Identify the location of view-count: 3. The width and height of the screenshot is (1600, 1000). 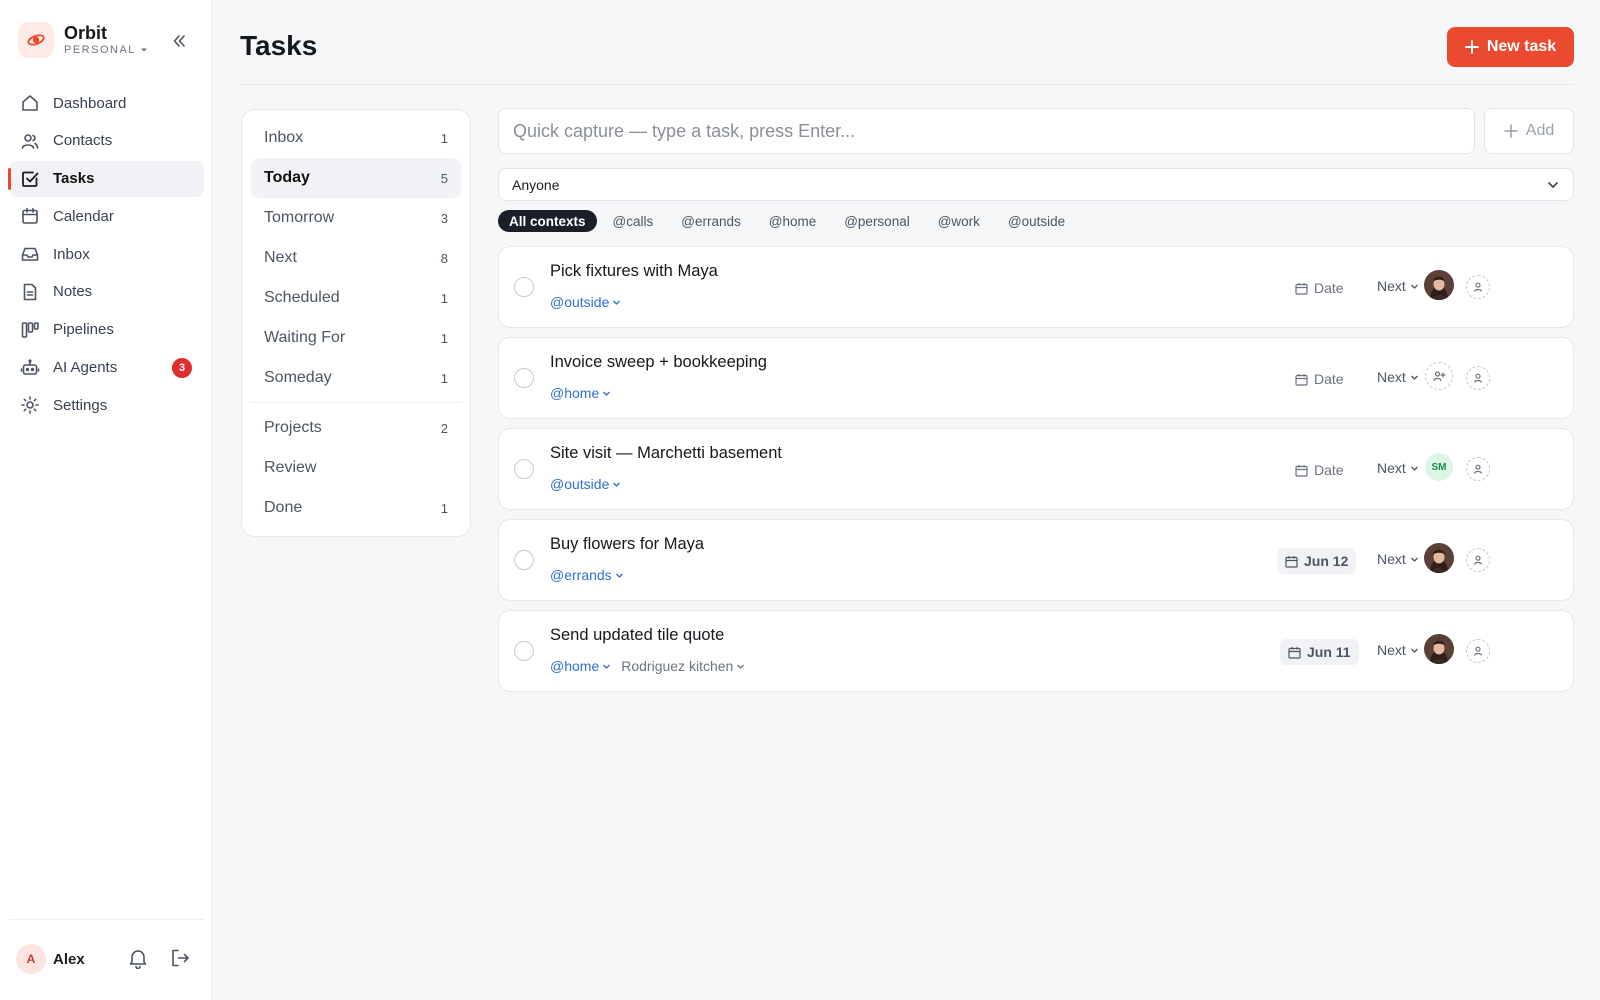
(444, 218).